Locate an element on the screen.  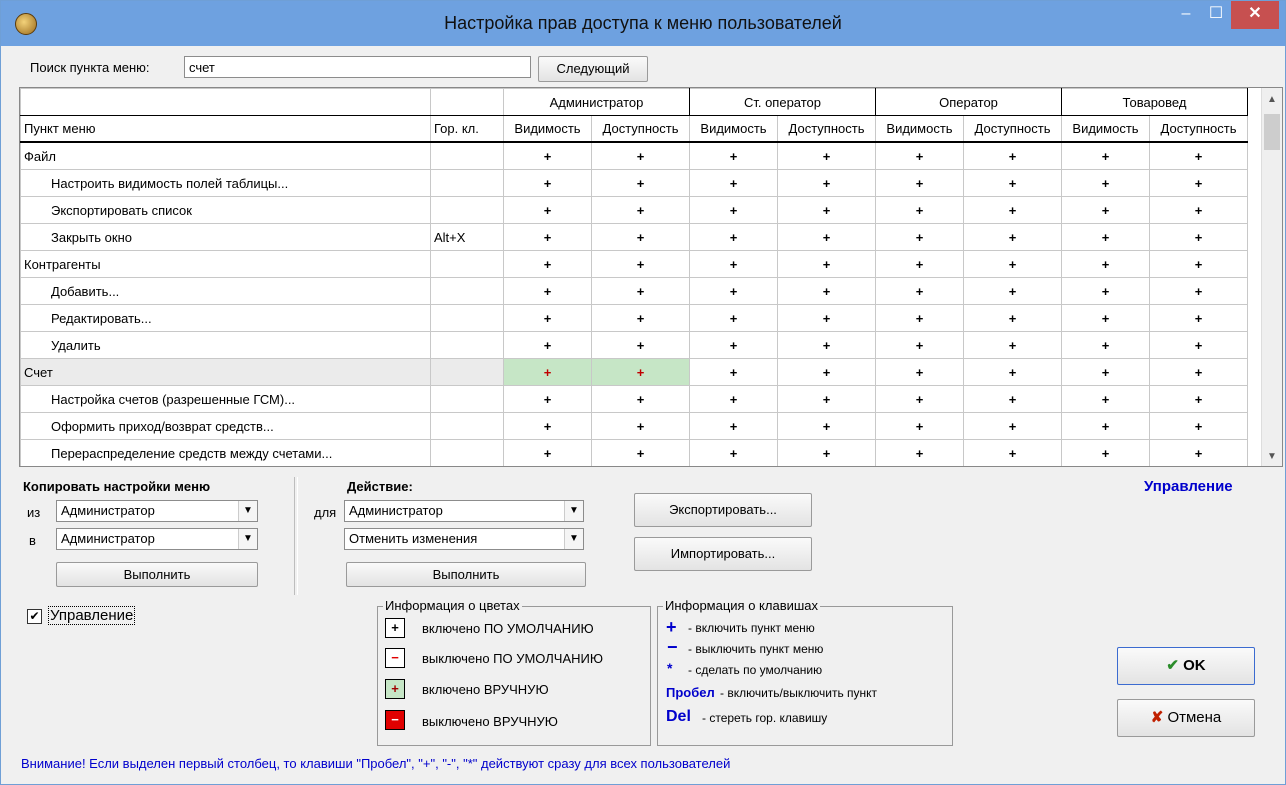
copy-from-select: Администратор ▼ is located at coordinates (157, 511).